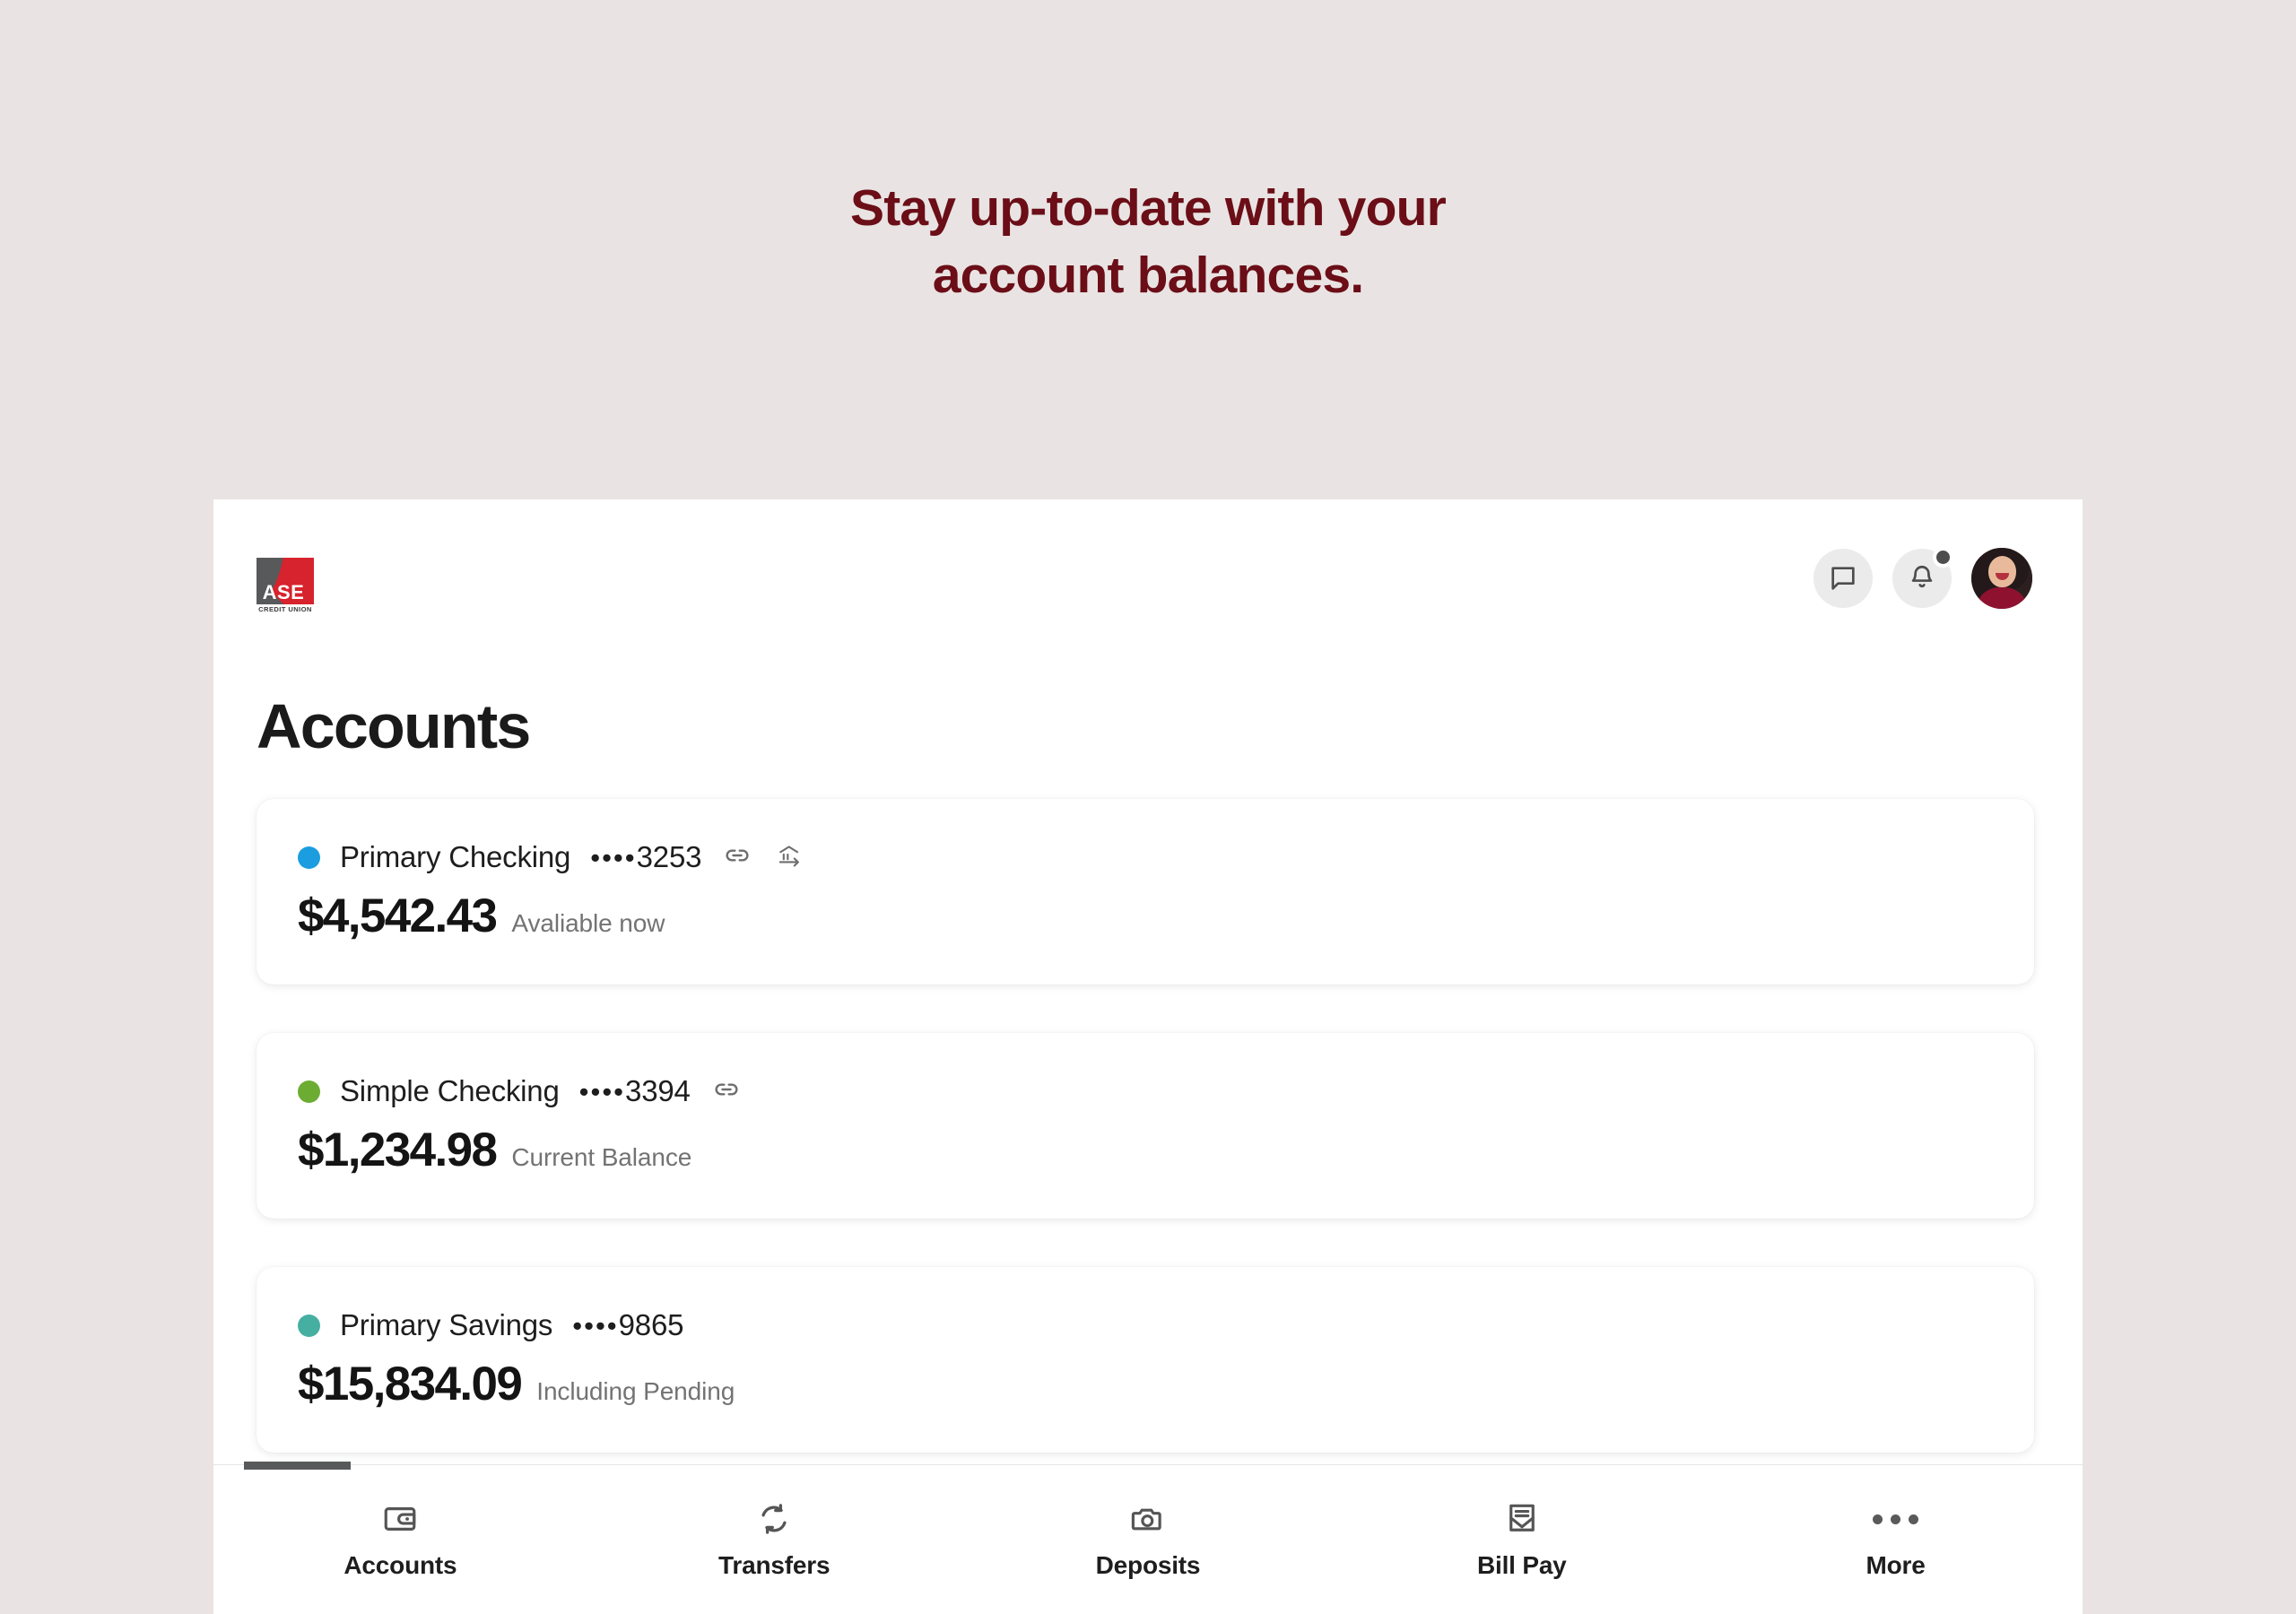 This screenshot has width=2296, height=1614. Describe the element at coordinates (285, 609) in the screenshot. I see `logo-credit-union-text: CREDIT UNION` at that location.